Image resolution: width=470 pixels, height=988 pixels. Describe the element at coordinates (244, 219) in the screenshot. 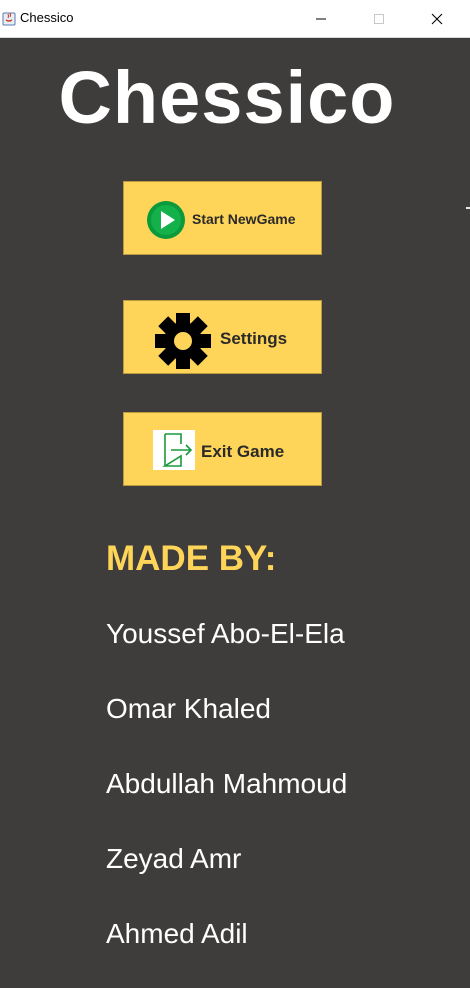

I see `start-new-game-label: Start NewGame` at that location.